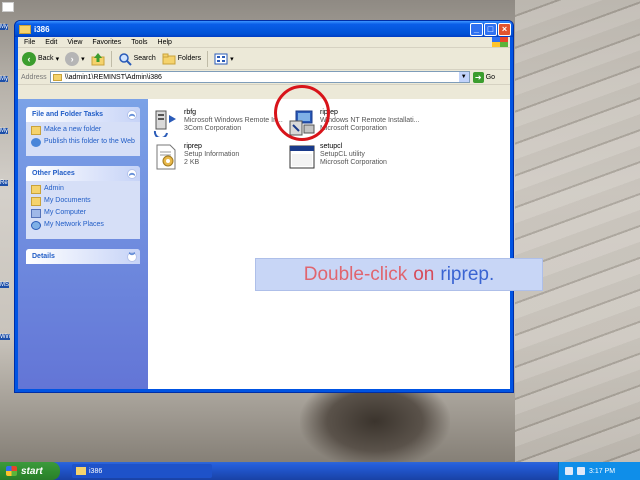  I want to click on clock: 3:17 PM, so click(602, 471).